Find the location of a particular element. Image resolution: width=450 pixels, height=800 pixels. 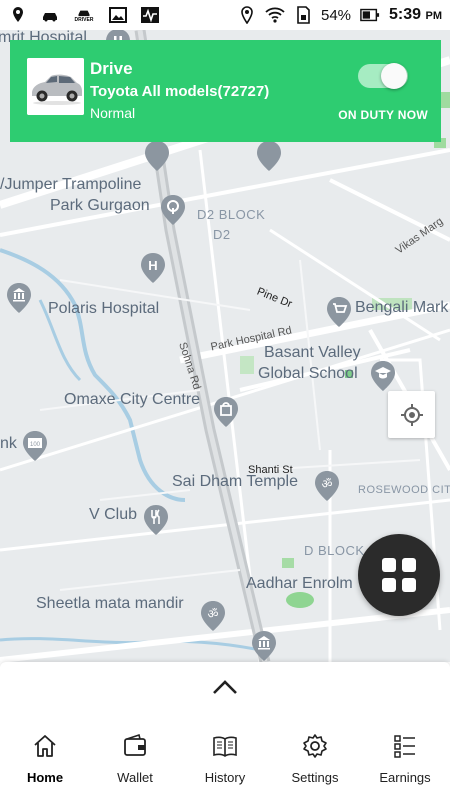

driver-card-title: Drive is located at coordinates (111, 68).